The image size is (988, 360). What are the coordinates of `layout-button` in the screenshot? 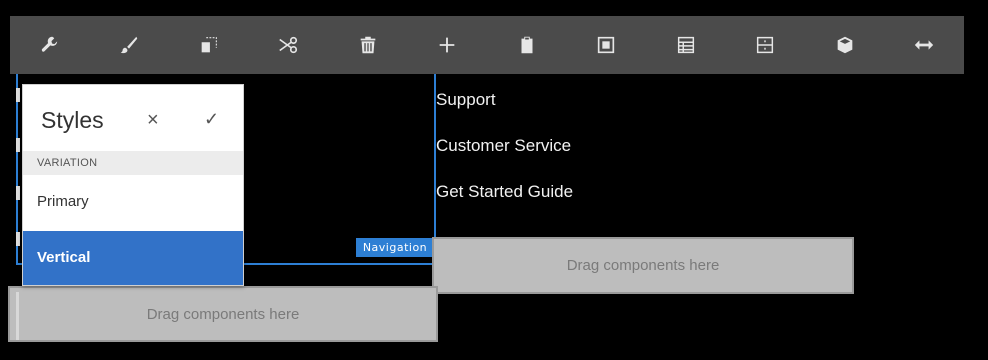 It's located at (766, 45).